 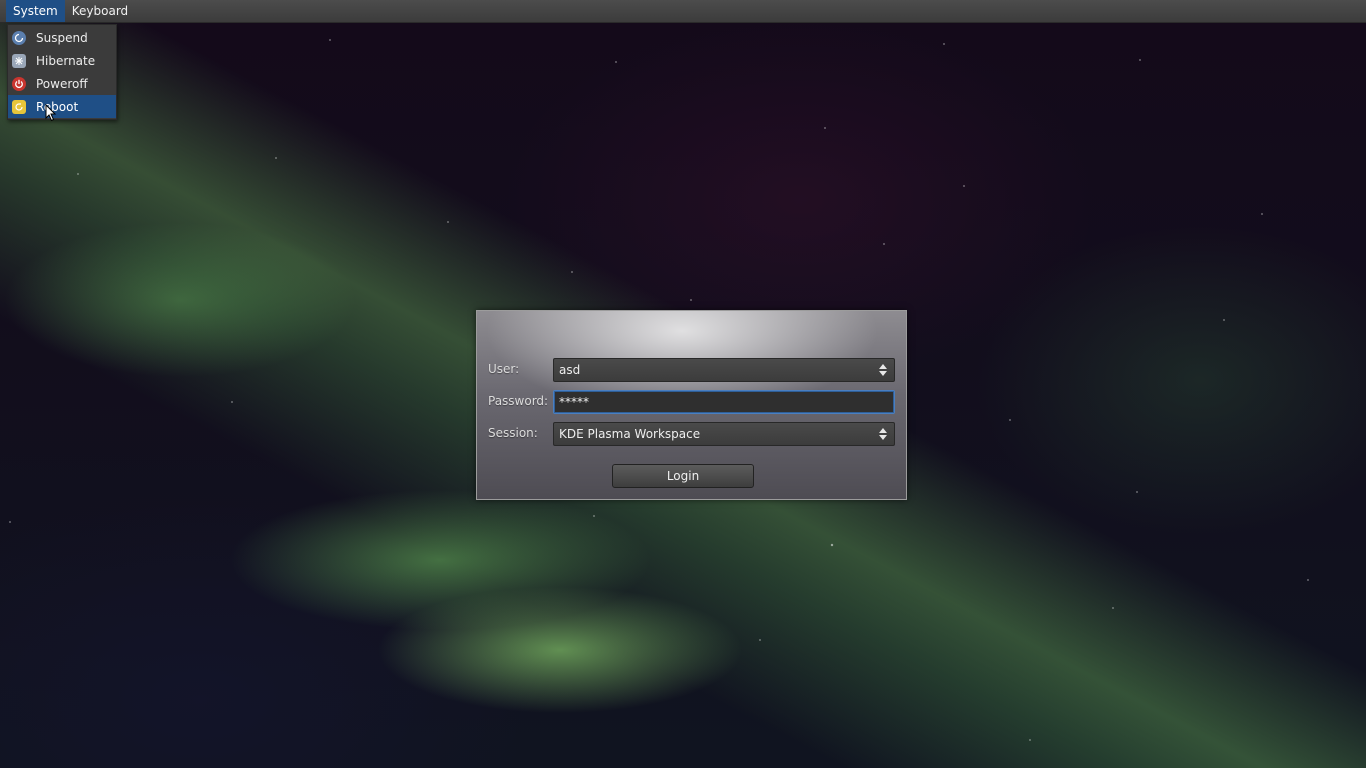 What do you see at coordinates (574, 402) in the screenshot?
I see `password-value: *****` at bounding box center [574, 402].